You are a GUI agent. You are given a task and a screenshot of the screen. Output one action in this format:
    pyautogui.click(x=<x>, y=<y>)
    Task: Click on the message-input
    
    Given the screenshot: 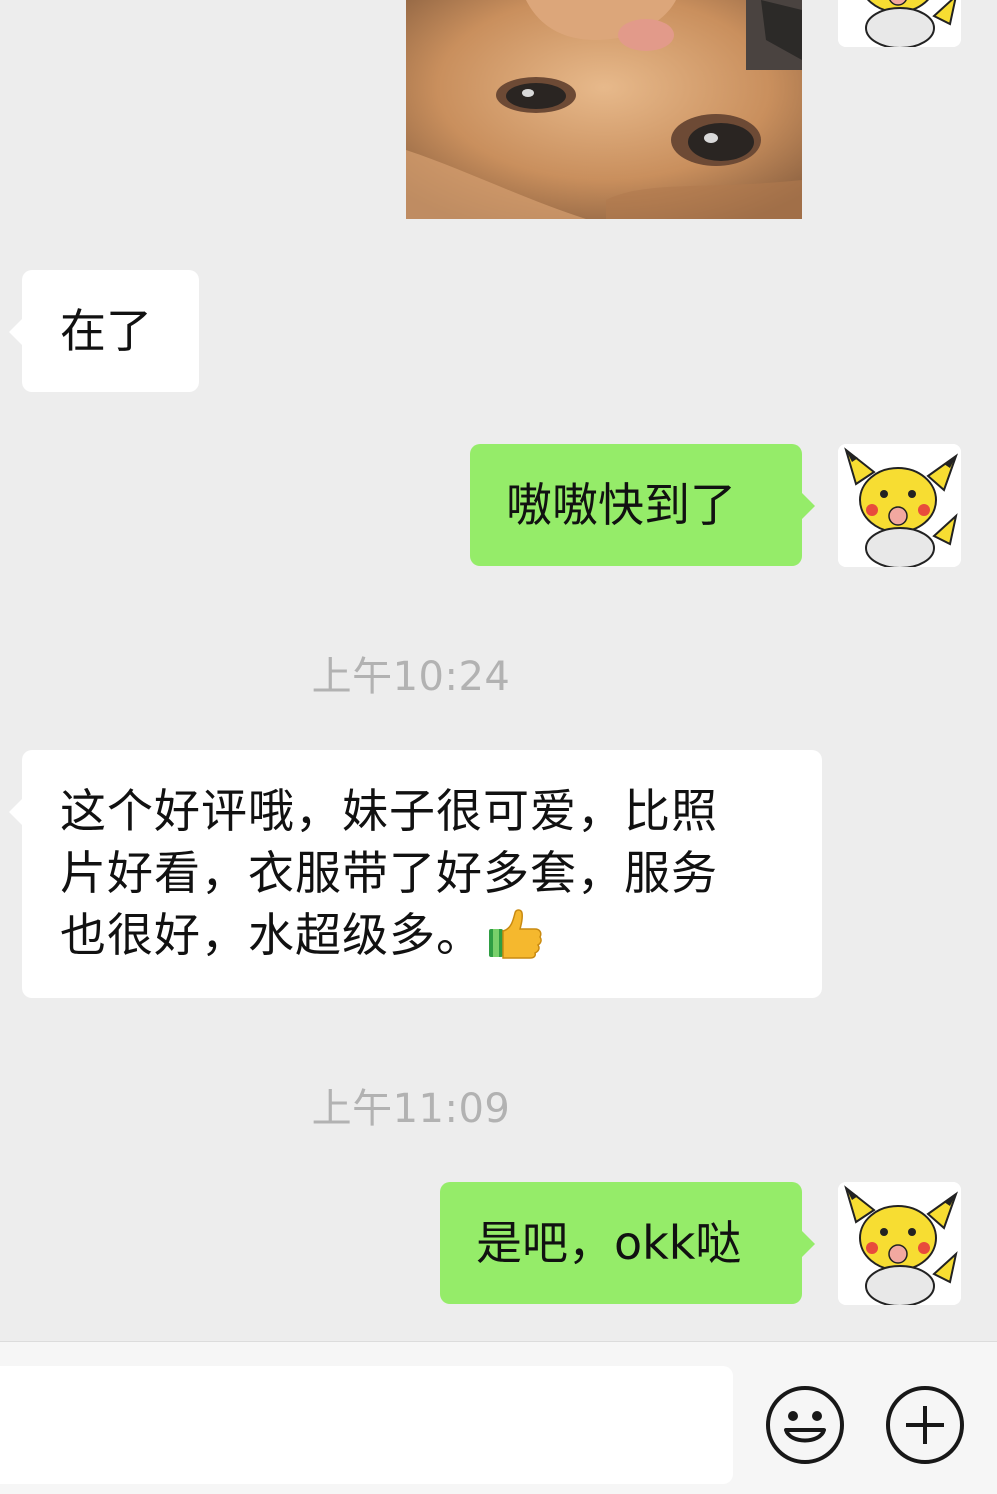 What is the action you would take?
    pyautogui.click(x=366, y=1425)
    